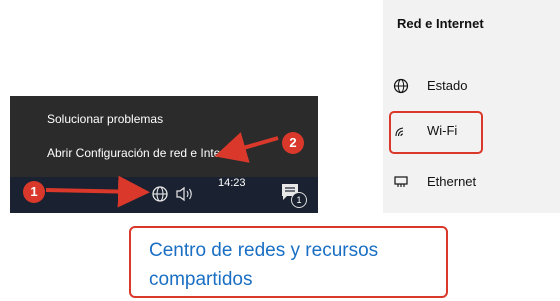  What do you see at coordinates (105, 119) in the screenshot?
I see `menu-item-troubleshoot: Solucionar problemas` at bounding box center [105, 119].